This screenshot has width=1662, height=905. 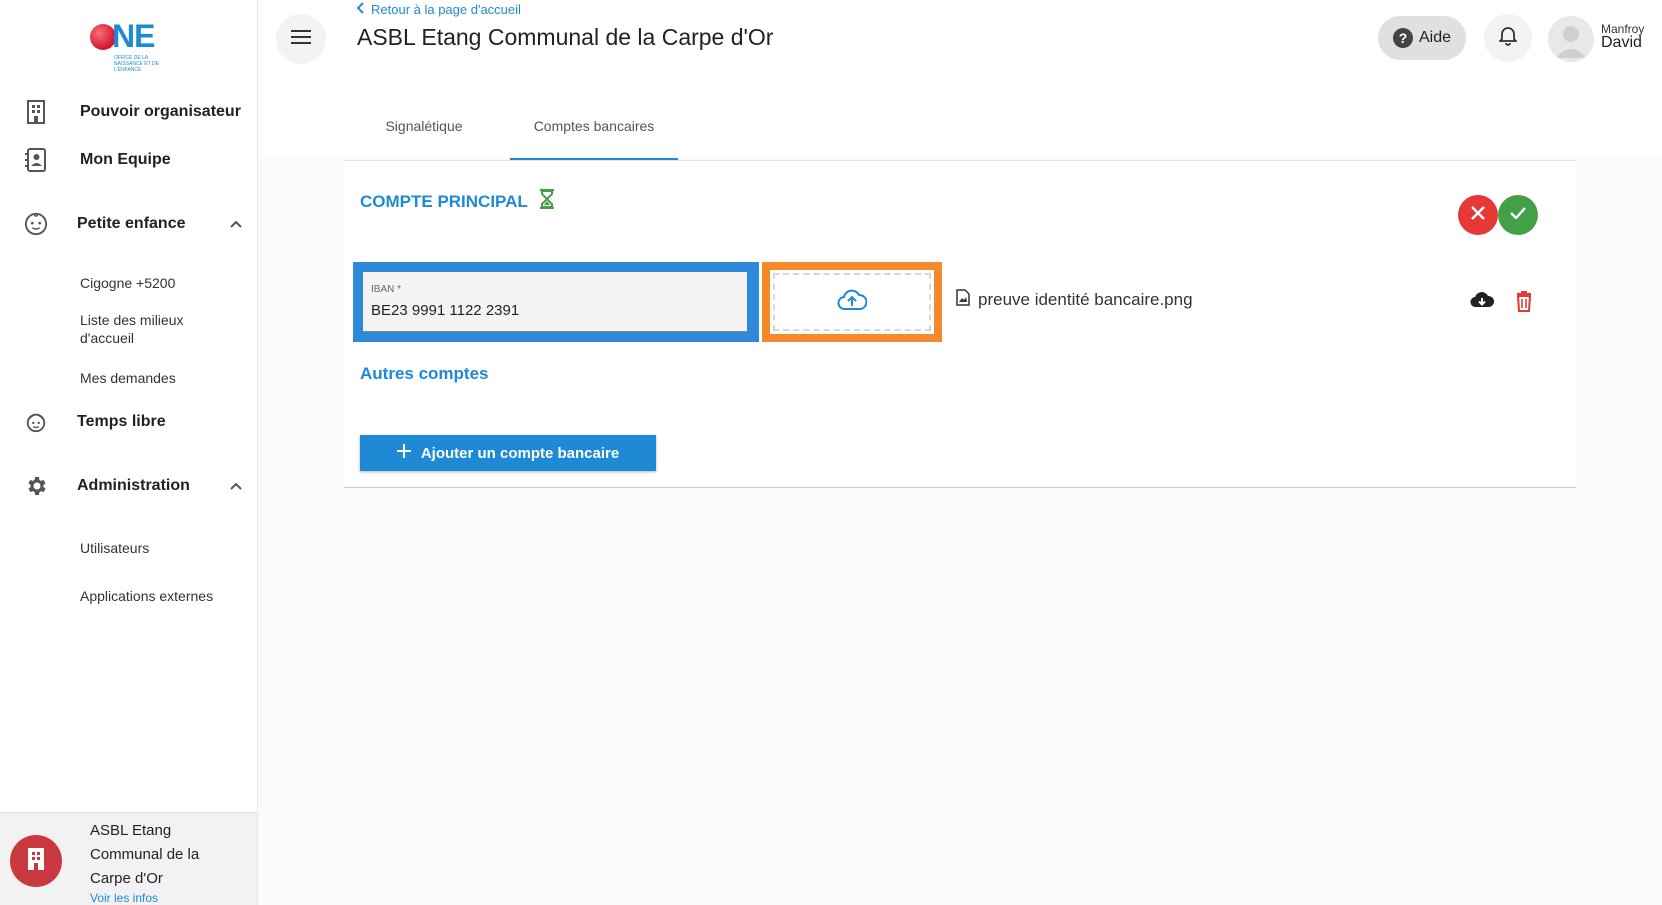 I want to click on upload-highlight, so click(x=852, y=302).